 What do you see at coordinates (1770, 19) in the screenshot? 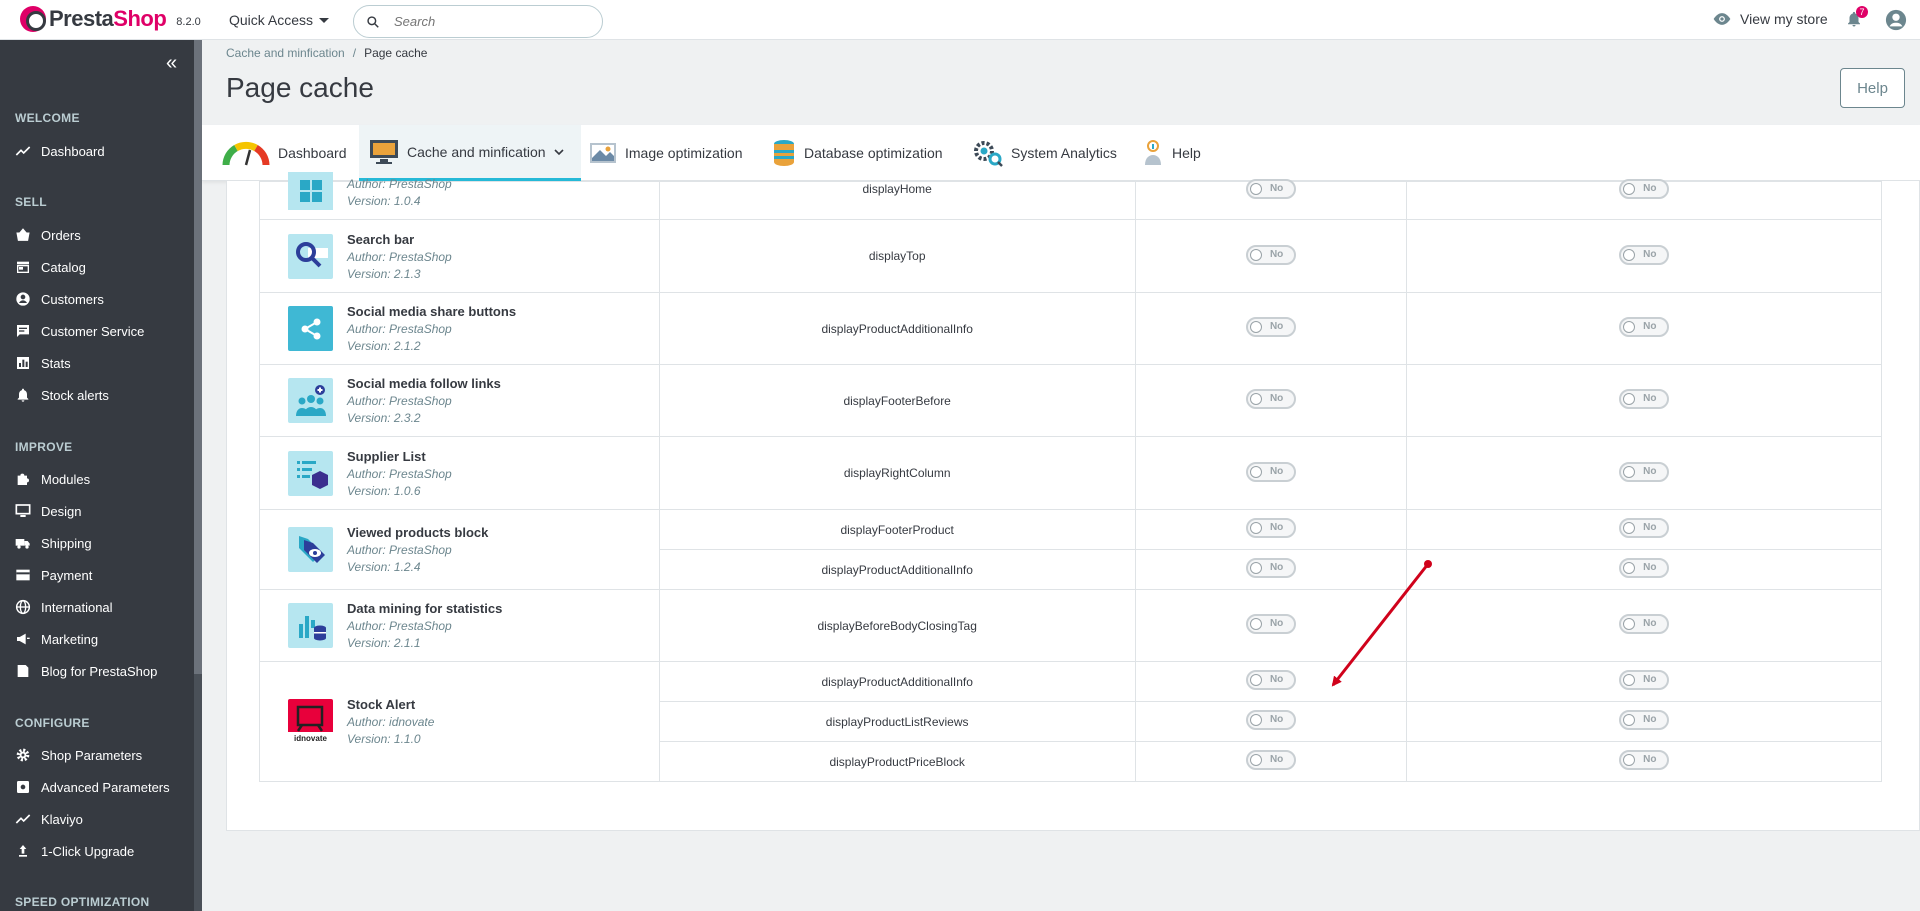
I see `view-my-store-link: View my store` at bounding box center [1770, 19].